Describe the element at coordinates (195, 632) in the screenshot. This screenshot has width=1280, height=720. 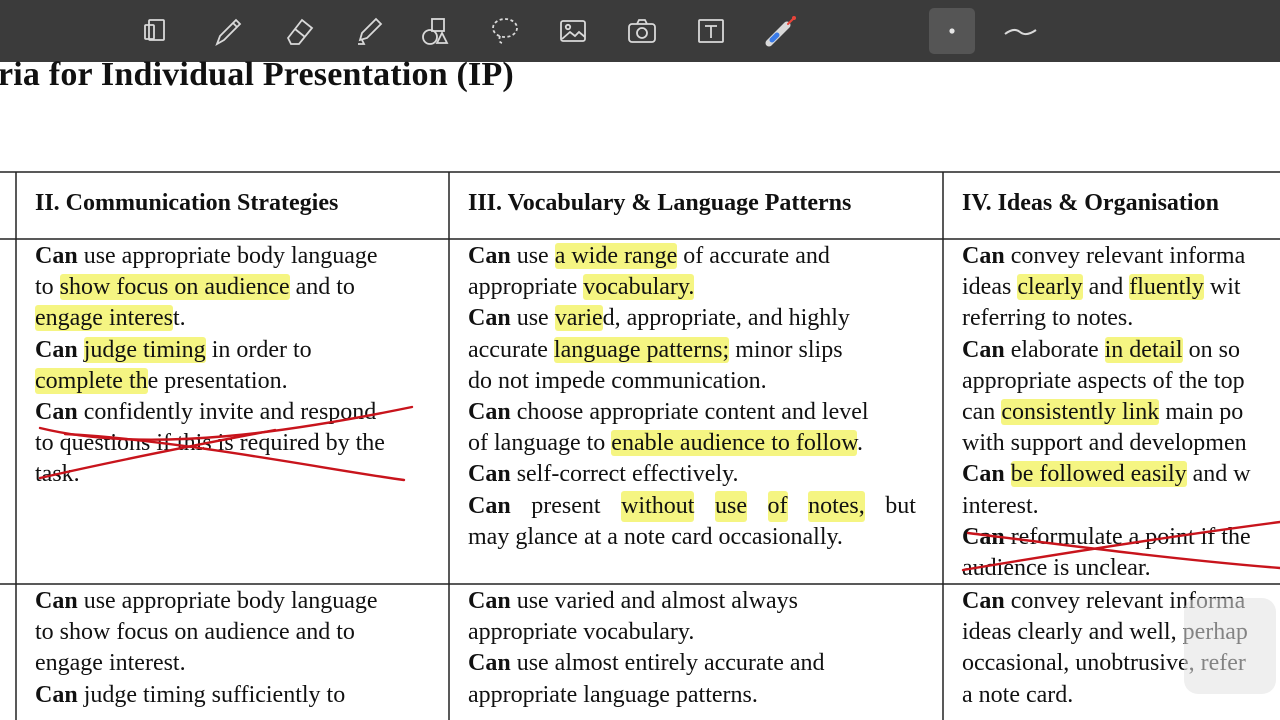
I see `text-segment: to show focus on audience and to` at that location.